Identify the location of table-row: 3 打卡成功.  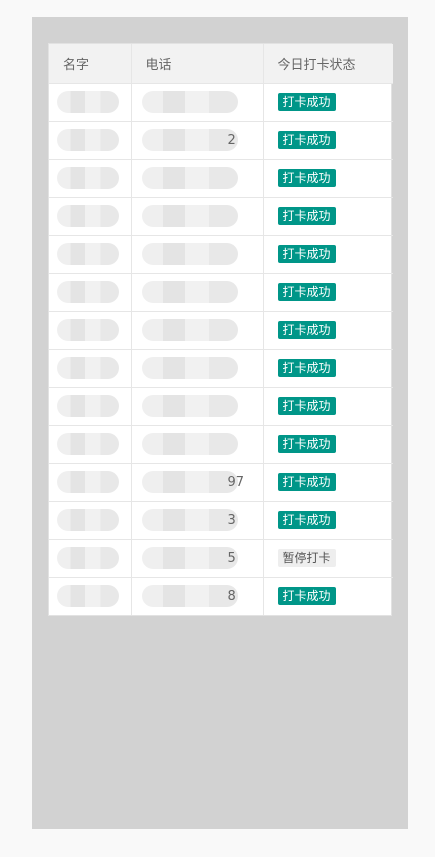
(221, 520).